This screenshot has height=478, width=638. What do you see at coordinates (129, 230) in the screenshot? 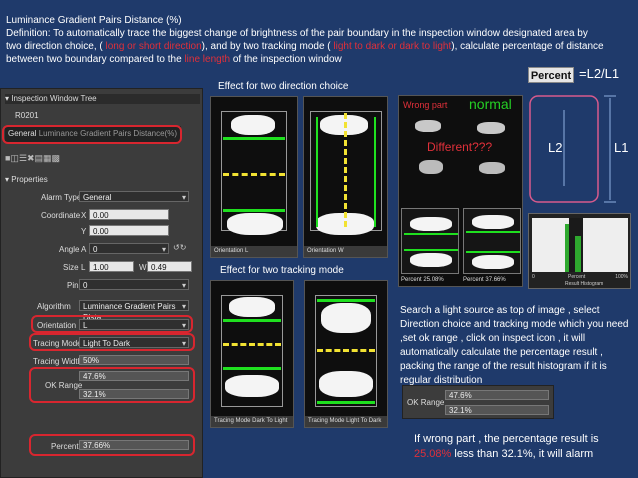
I see `y-field: 0.00` at bounding box center [129, 230].